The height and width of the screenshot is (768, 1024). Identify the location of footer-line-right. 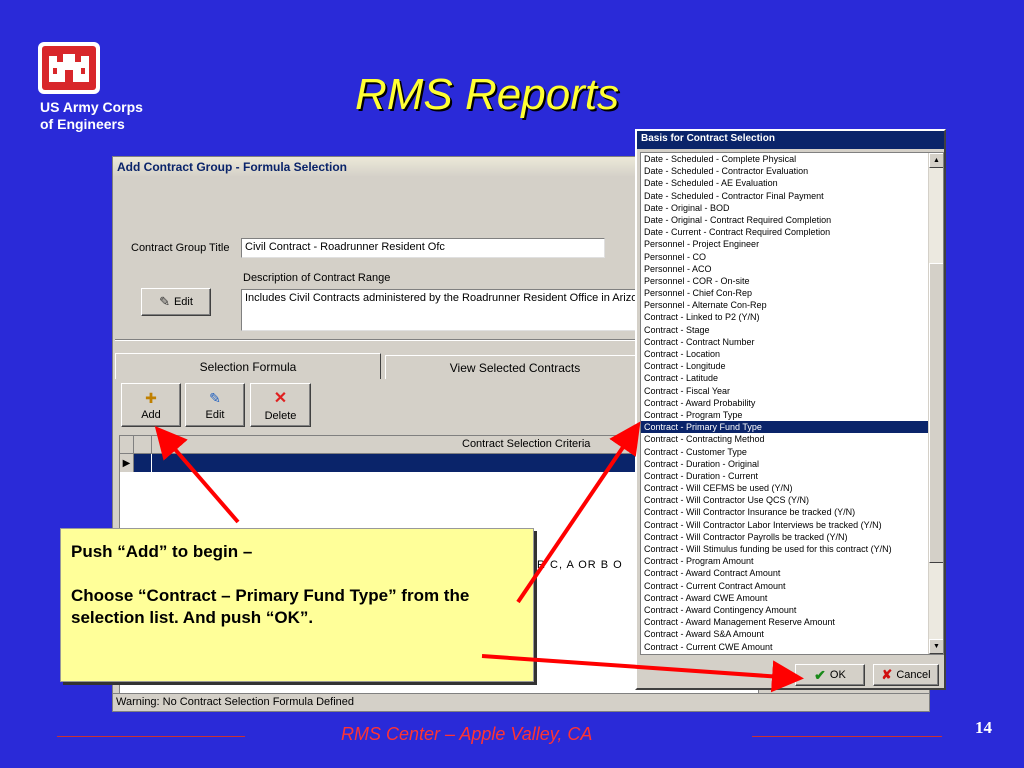
(847, 736).